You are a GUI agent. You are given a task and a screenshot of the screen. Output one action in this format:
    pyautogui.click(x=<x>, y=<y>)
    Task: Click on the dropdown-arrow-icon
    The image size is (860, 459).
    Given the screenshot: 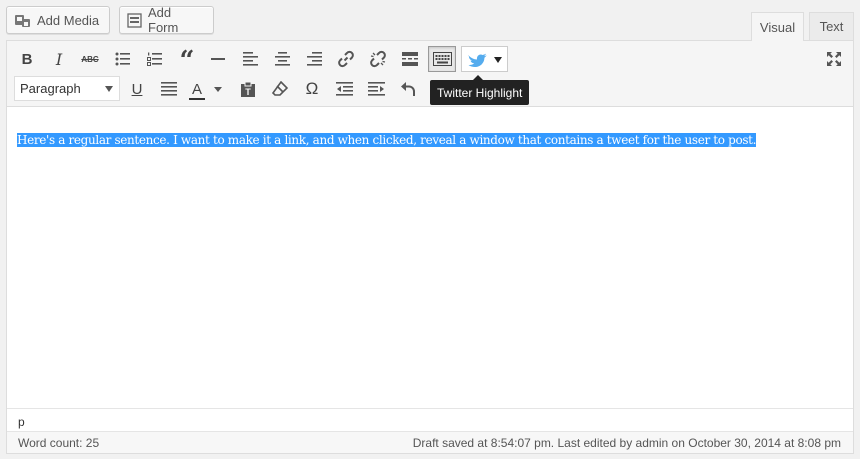 What is the action you would take?
    pyautogui.click(x=109, y=89)
    